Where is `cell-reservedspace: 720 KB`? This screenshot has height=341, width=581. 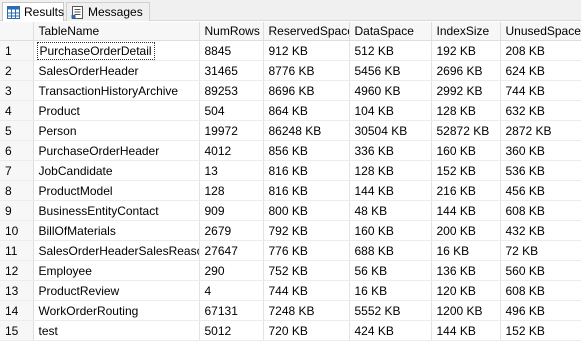 cell-reservedspace: 720 KB is located at coordinates (306, 330).